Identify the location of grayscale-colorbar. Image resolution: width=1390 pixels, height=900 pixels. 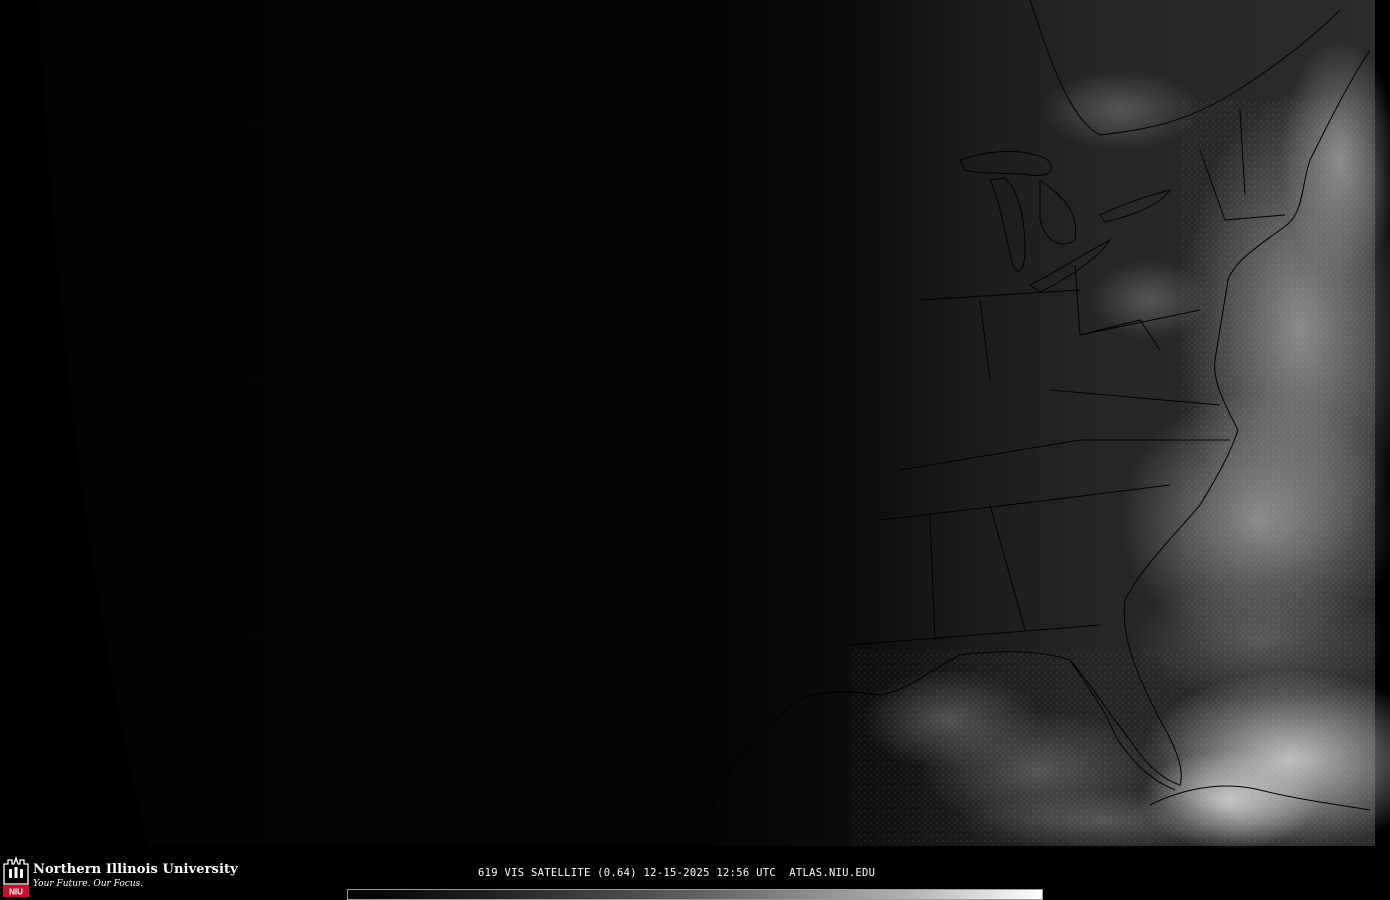
(695, 894).